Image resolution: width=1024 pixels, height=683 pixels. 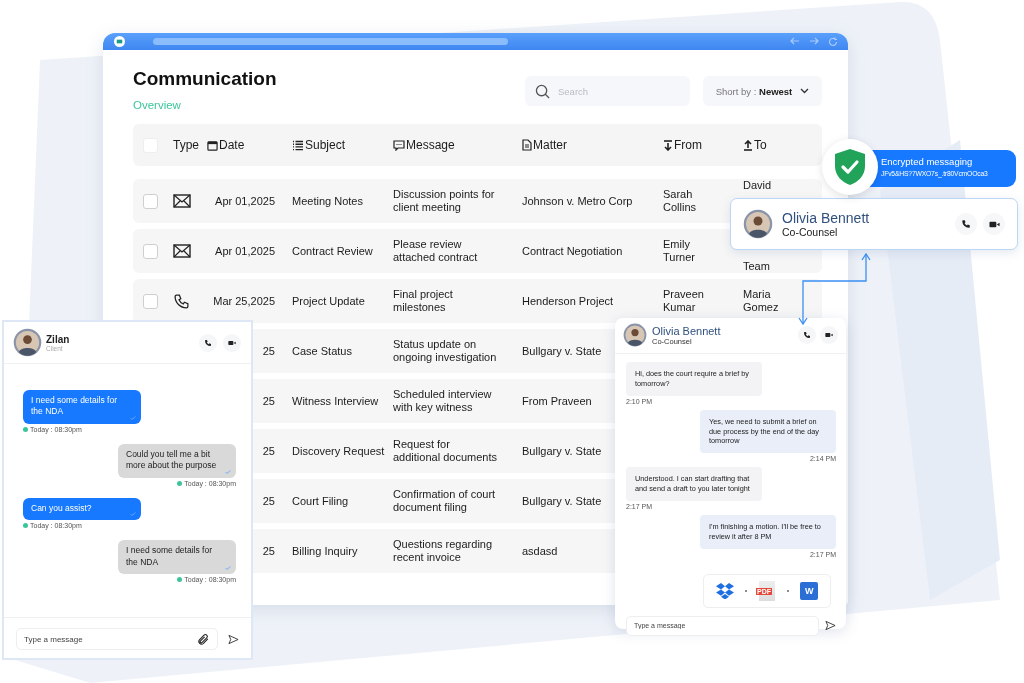 What do you see at coordinates (809, 590) in the screenshot?
I see `word-file-icon: W` at bounding box center [809, 590].